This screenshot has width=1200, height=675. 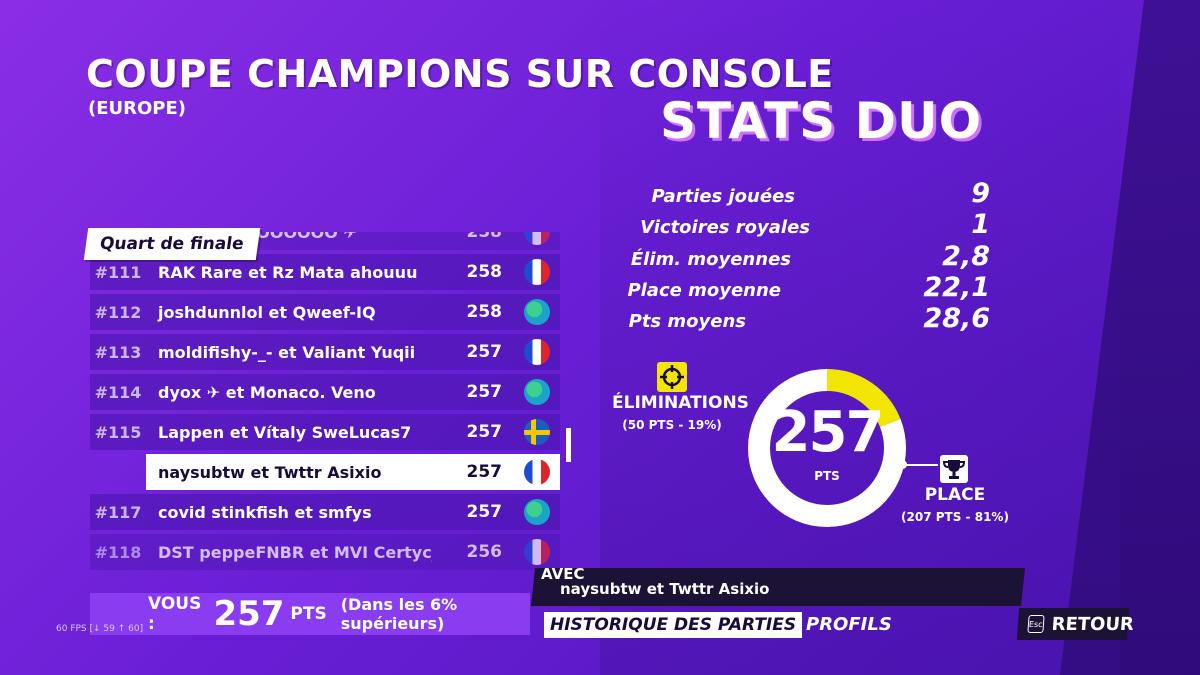 I want to click on tab-match-history: HISTORIQUE DES PARTIES, so click(x=673, y=625).